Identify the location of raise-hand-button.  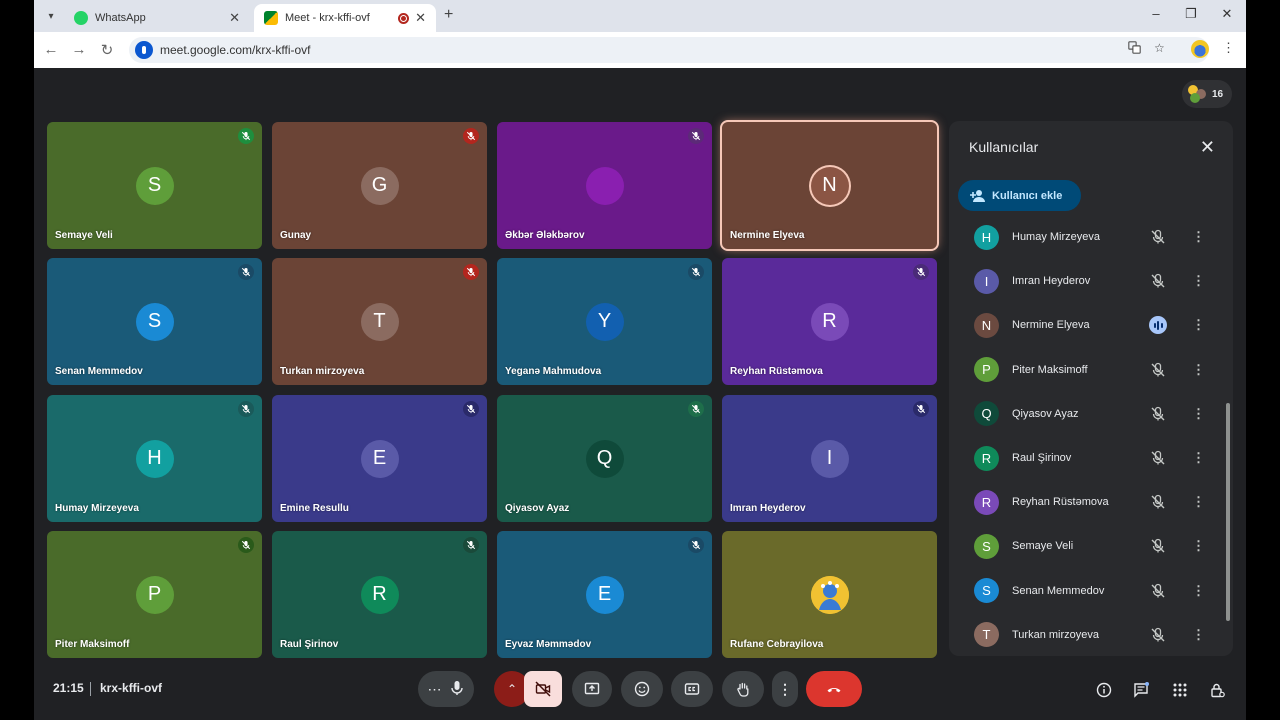
(743, 689).